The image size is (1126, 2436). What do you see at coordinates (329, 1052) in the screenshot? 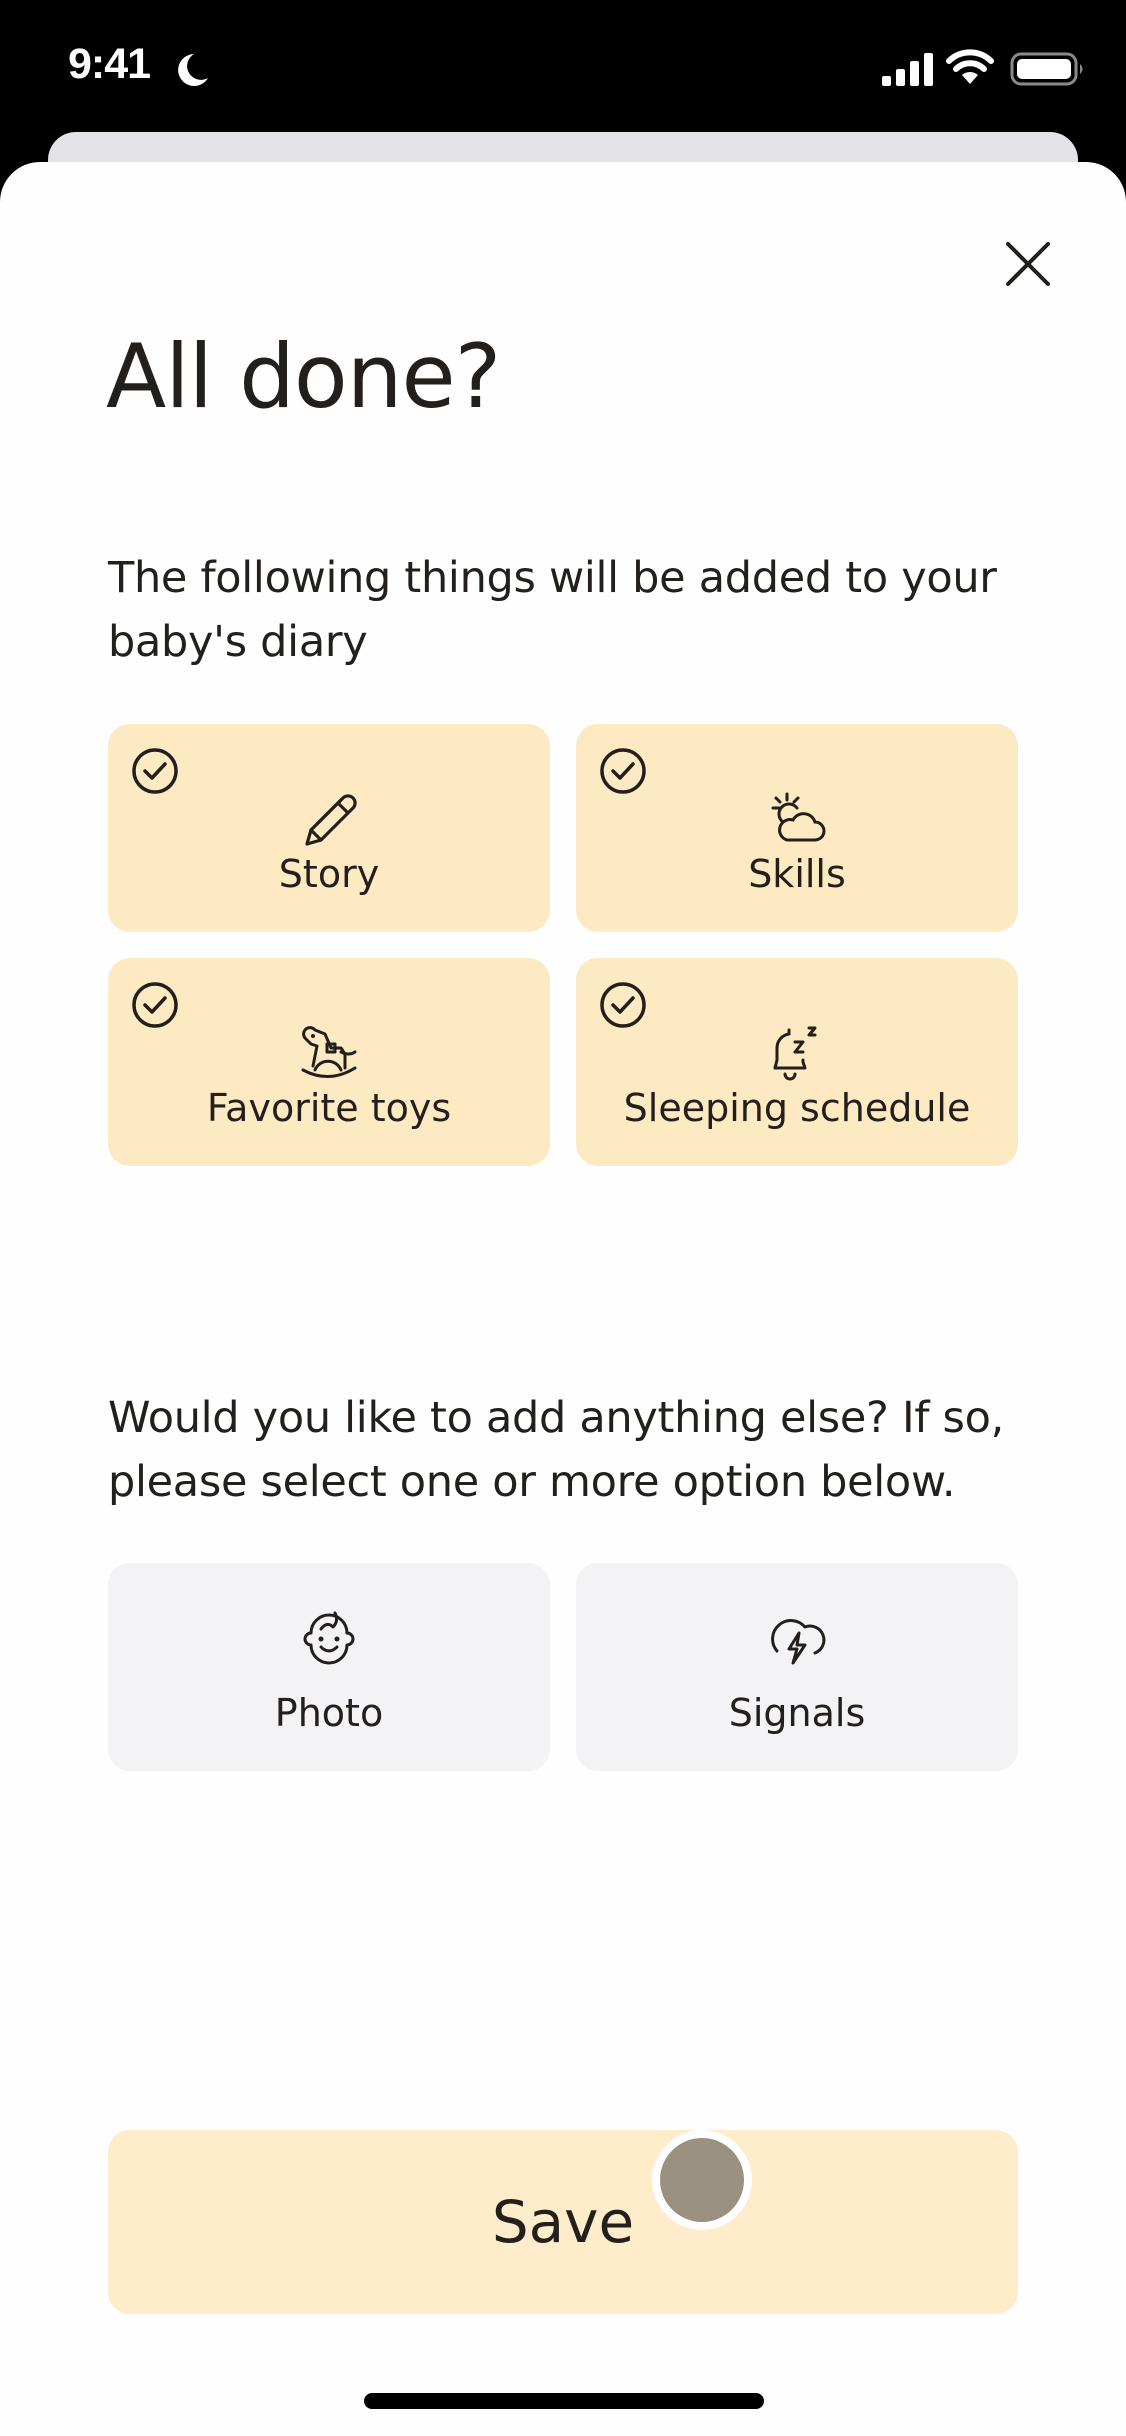
I see `rocking-horse-icon` at bounding box center [329, 1052].